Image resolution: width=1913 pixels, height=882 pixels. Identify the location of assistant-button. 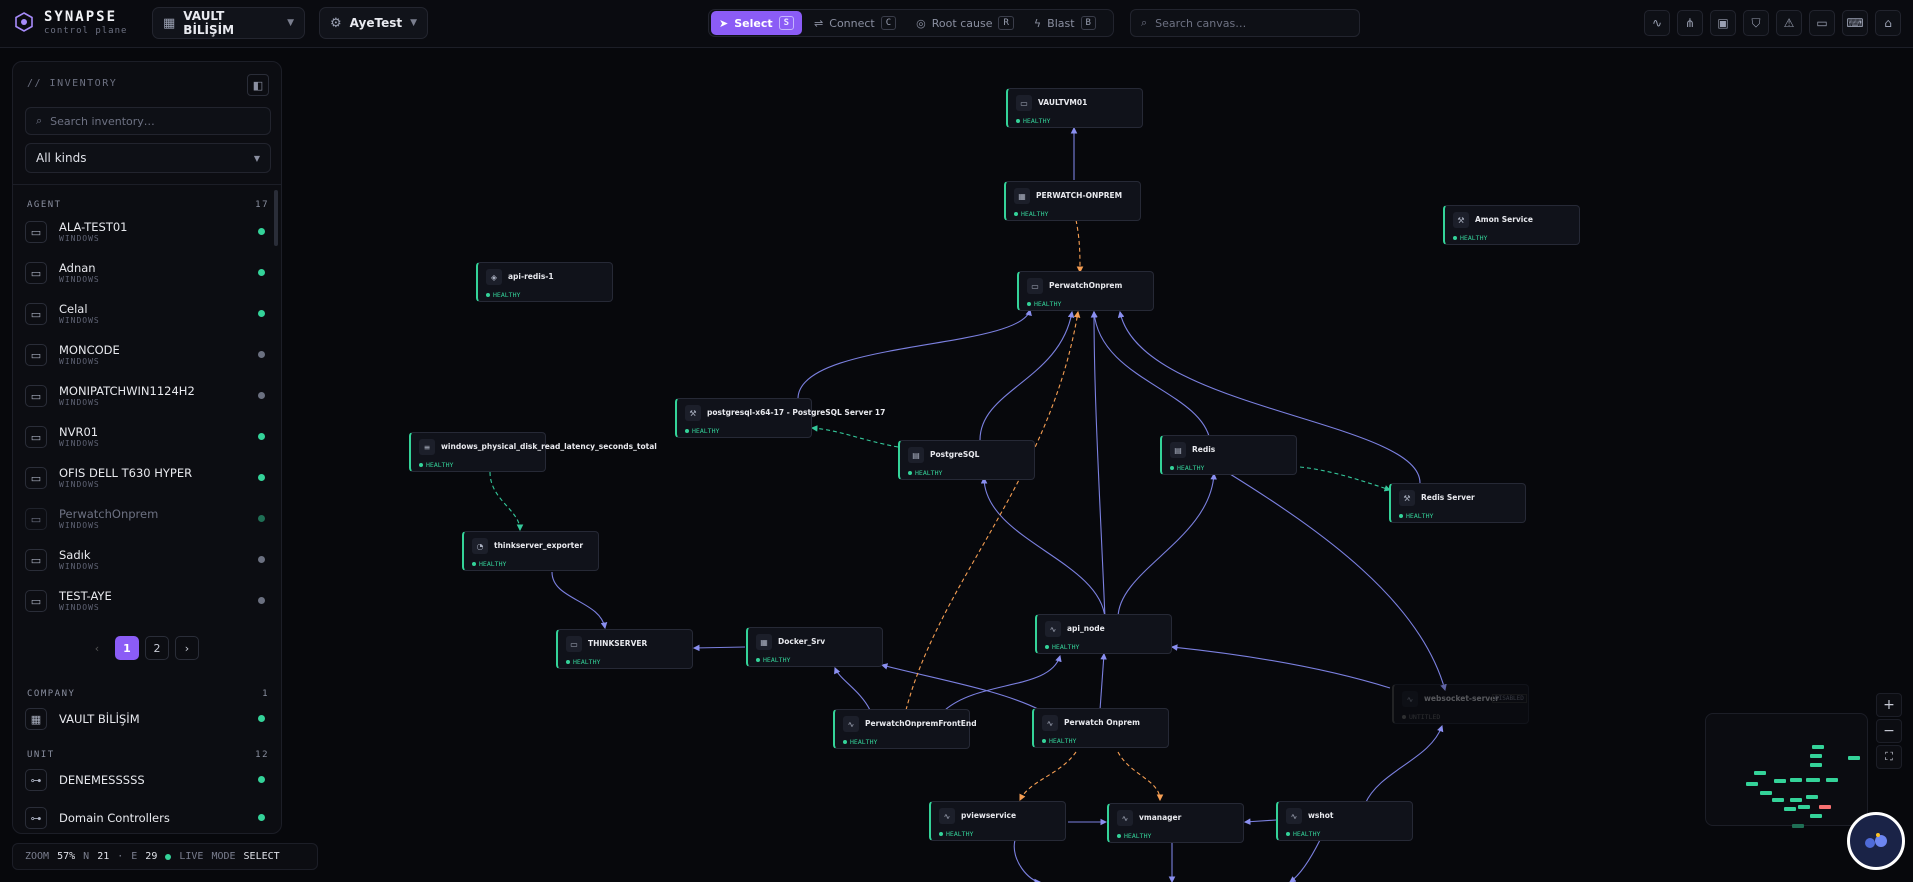
(1876, 841).